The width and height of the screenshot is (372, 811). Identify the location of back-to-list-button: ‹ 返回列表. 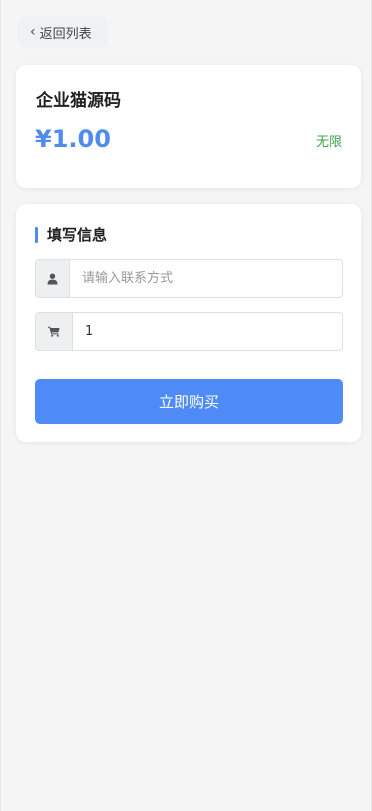
(63, 32).